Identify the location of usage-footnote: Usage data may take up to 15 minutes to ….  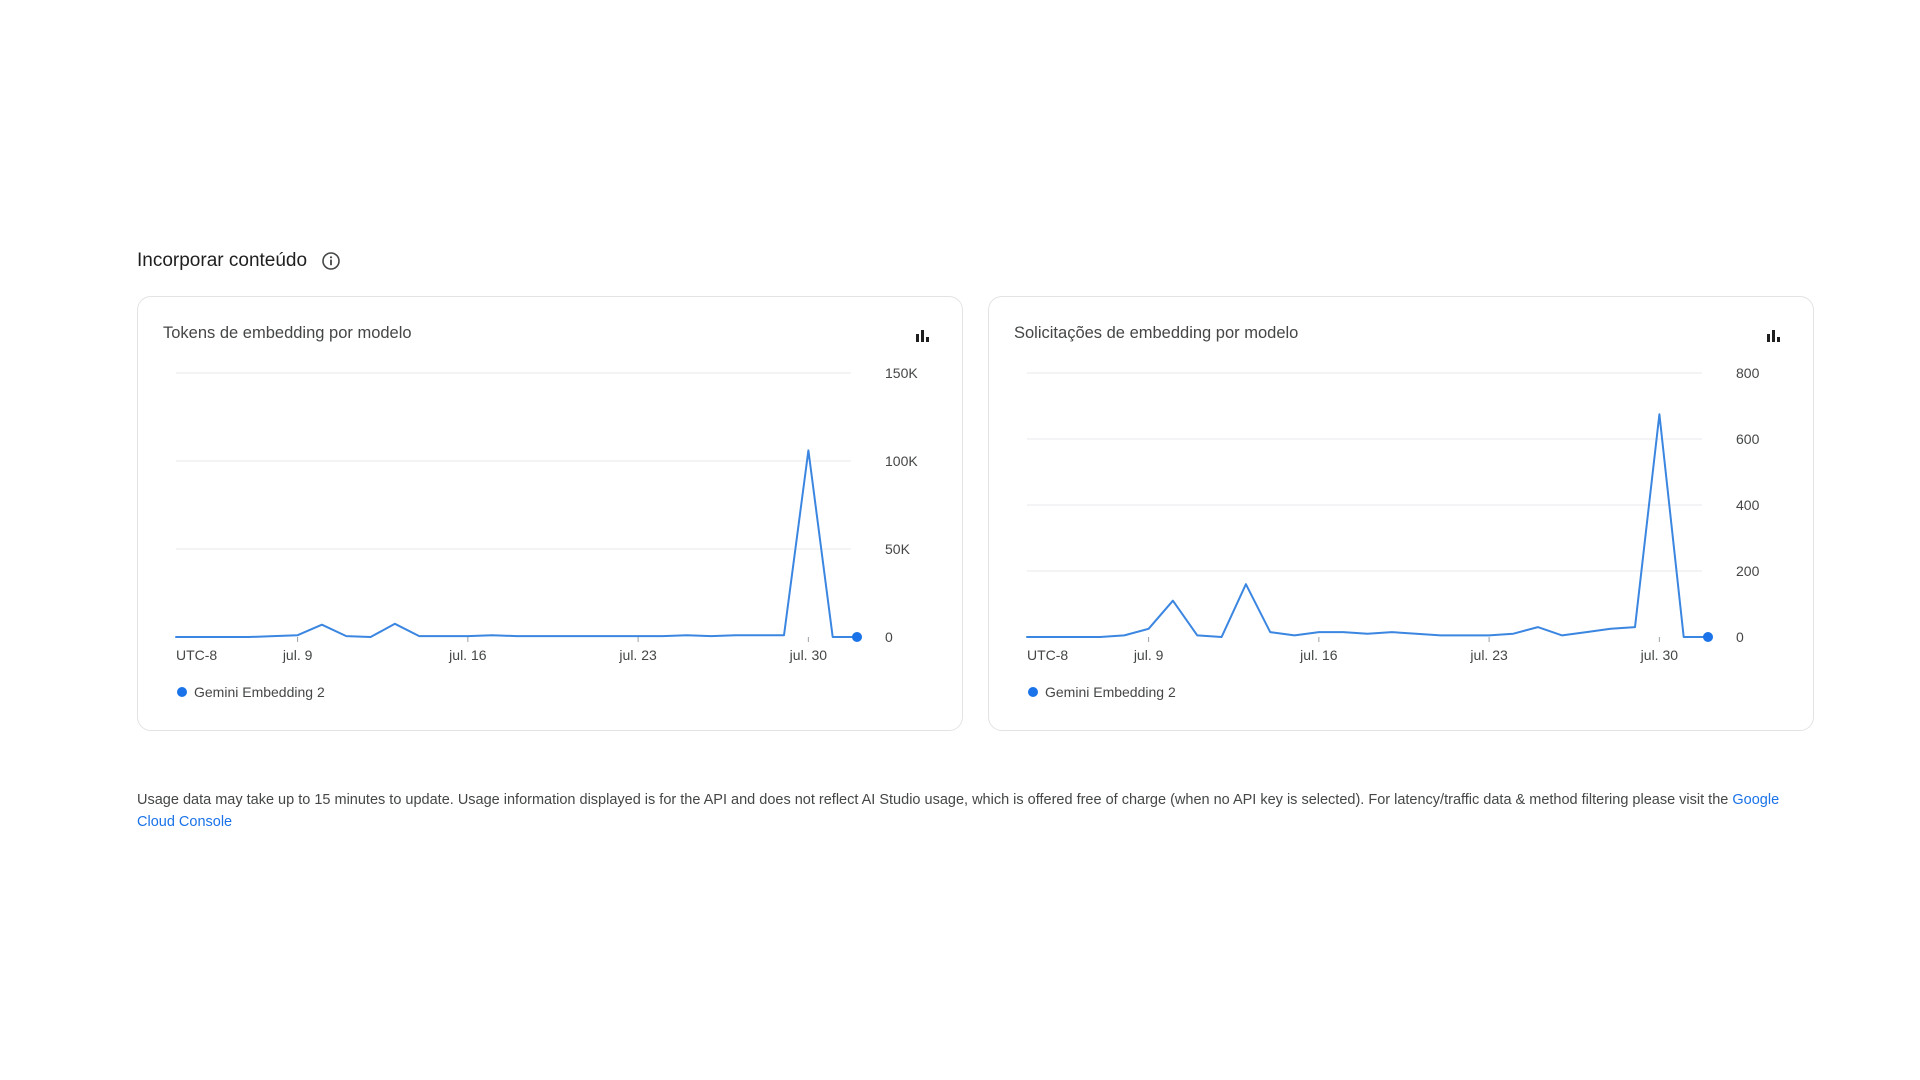
(977, 811).